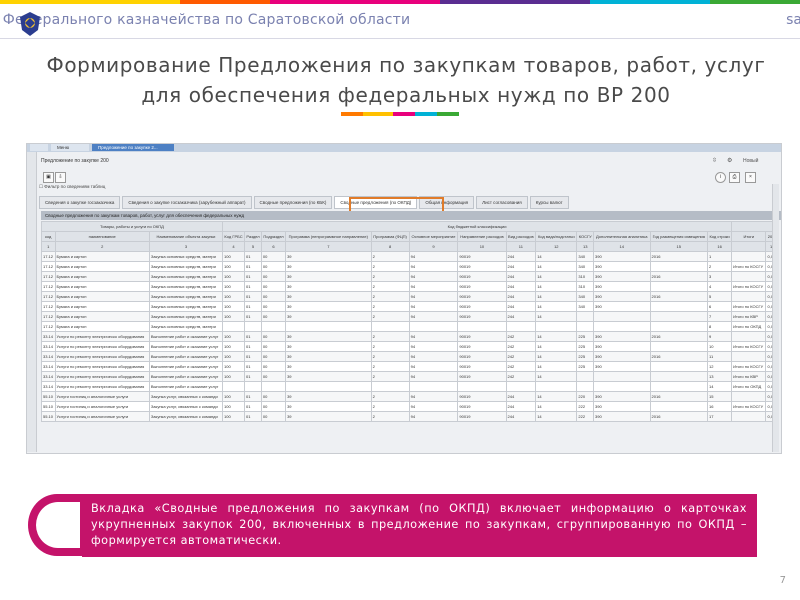  I want to click on column-header: Год размещения извещения, so click(679, 236).